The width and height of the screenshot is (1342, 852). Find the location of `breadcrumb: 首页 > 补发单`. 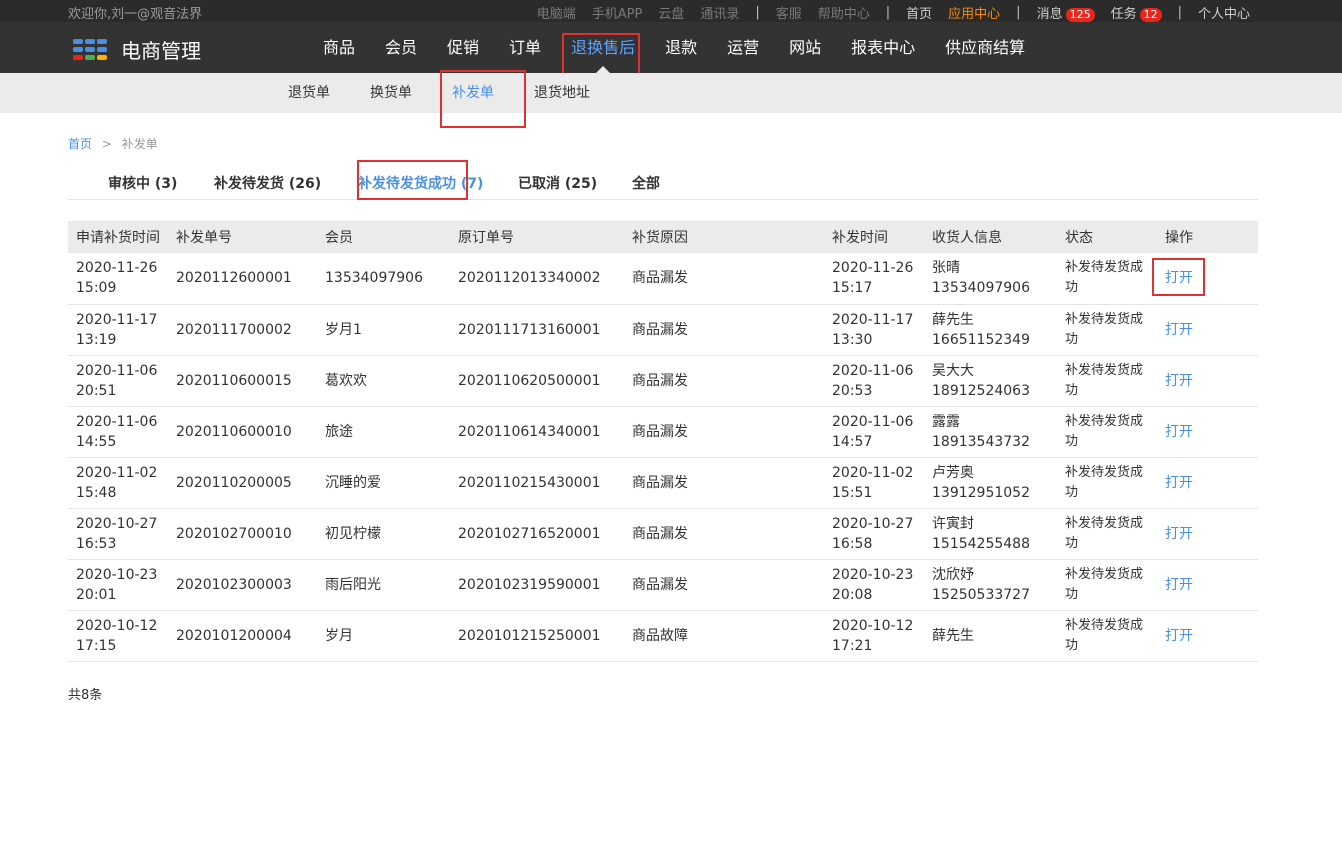

breadcrumb: 首页 > 补发单 is located at coordinates (113, 143).